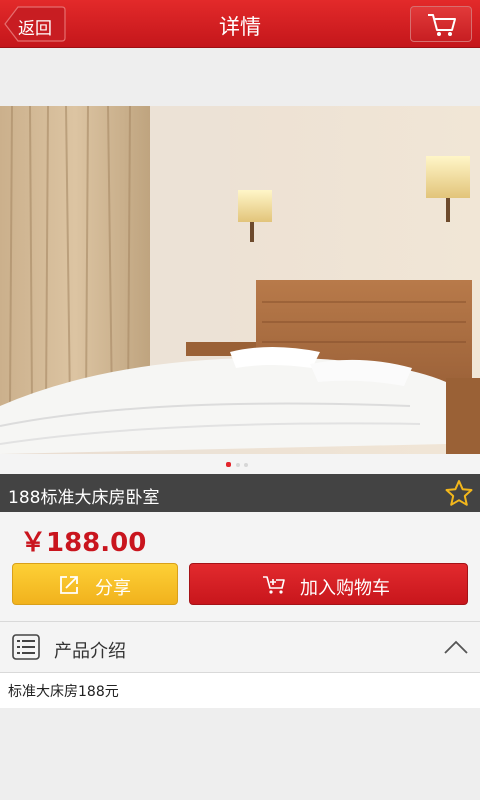 Image resolution: width=480 pixels, height=800 pixels. Describe the element at coordinates (456, 647) in the screenshot. I see `chevron-up-icon` at that location.